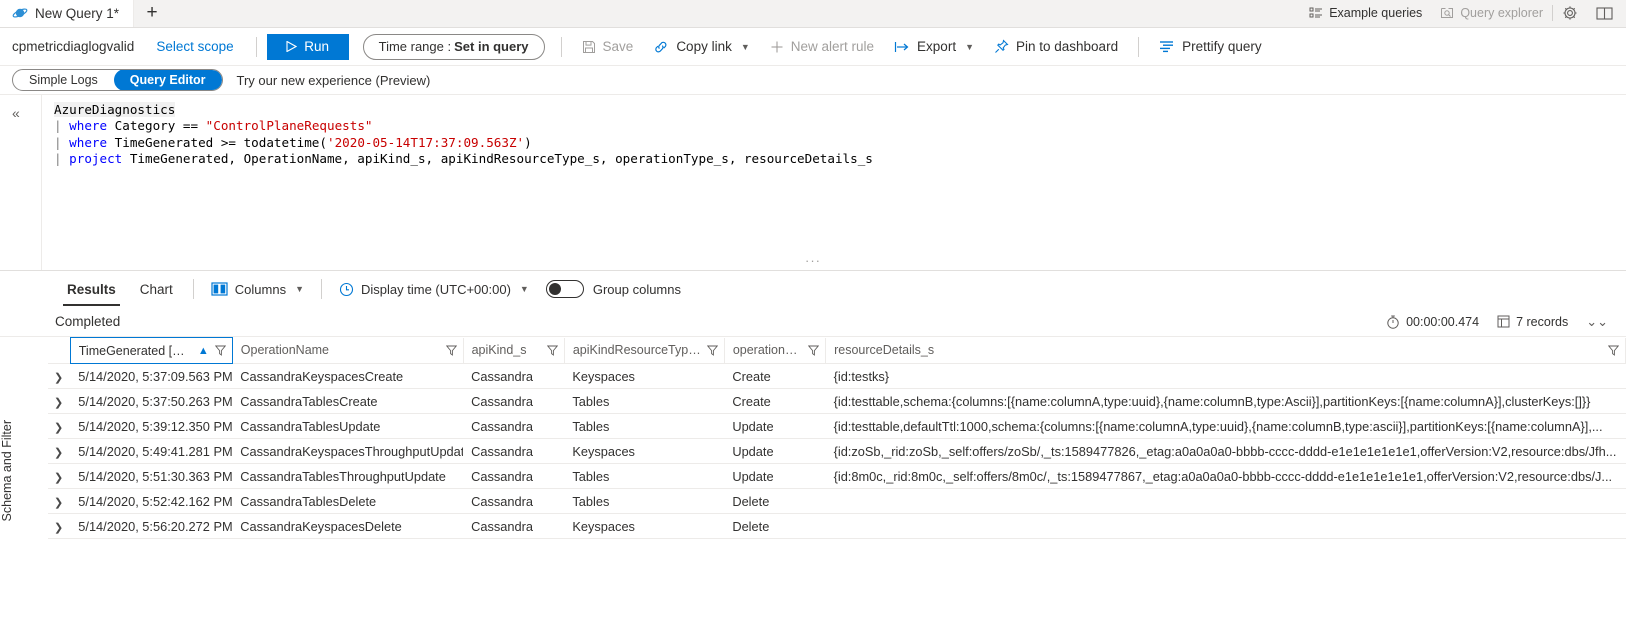  What do you see at coordinates (91, 289) in the screenshot?
I see `tab-results: Results` at bounding box center [91, 289].